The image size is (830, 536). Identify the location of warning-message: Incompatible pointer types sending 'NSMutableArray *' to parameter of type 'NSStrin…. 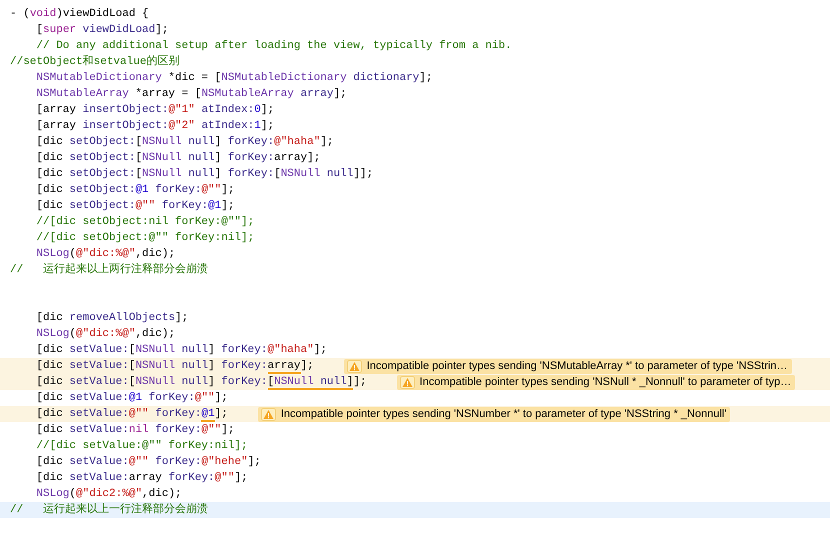
(568, 366).